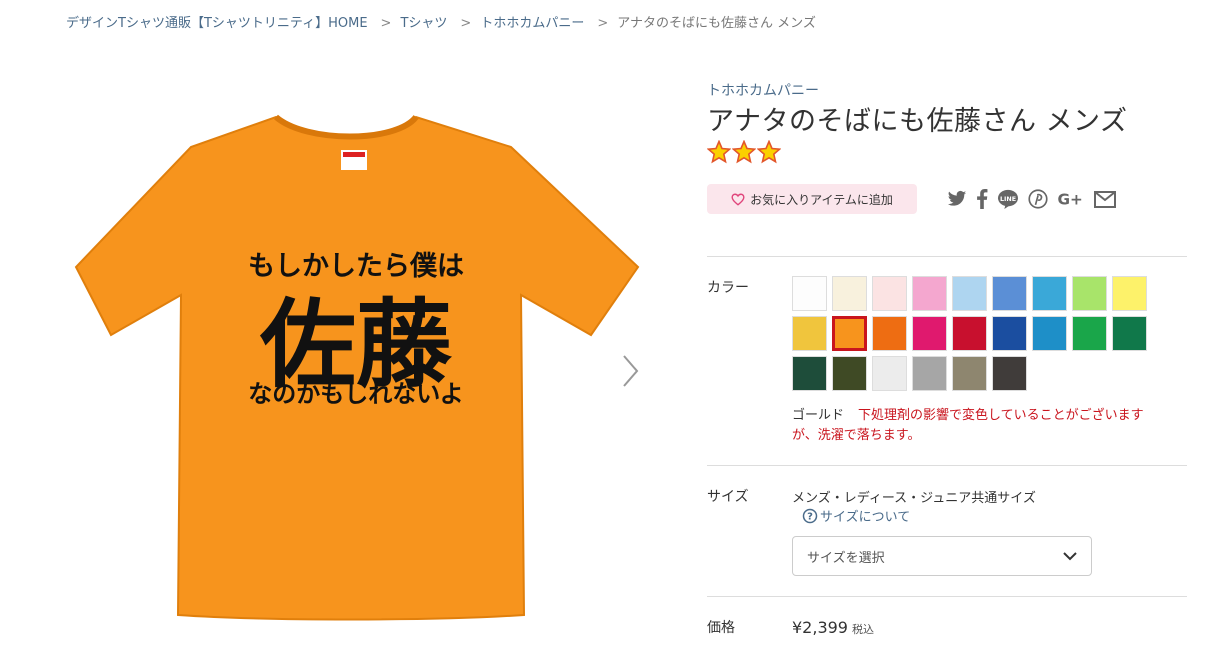  I want to click on price: ¥2,399 税込, so click(833, 627).